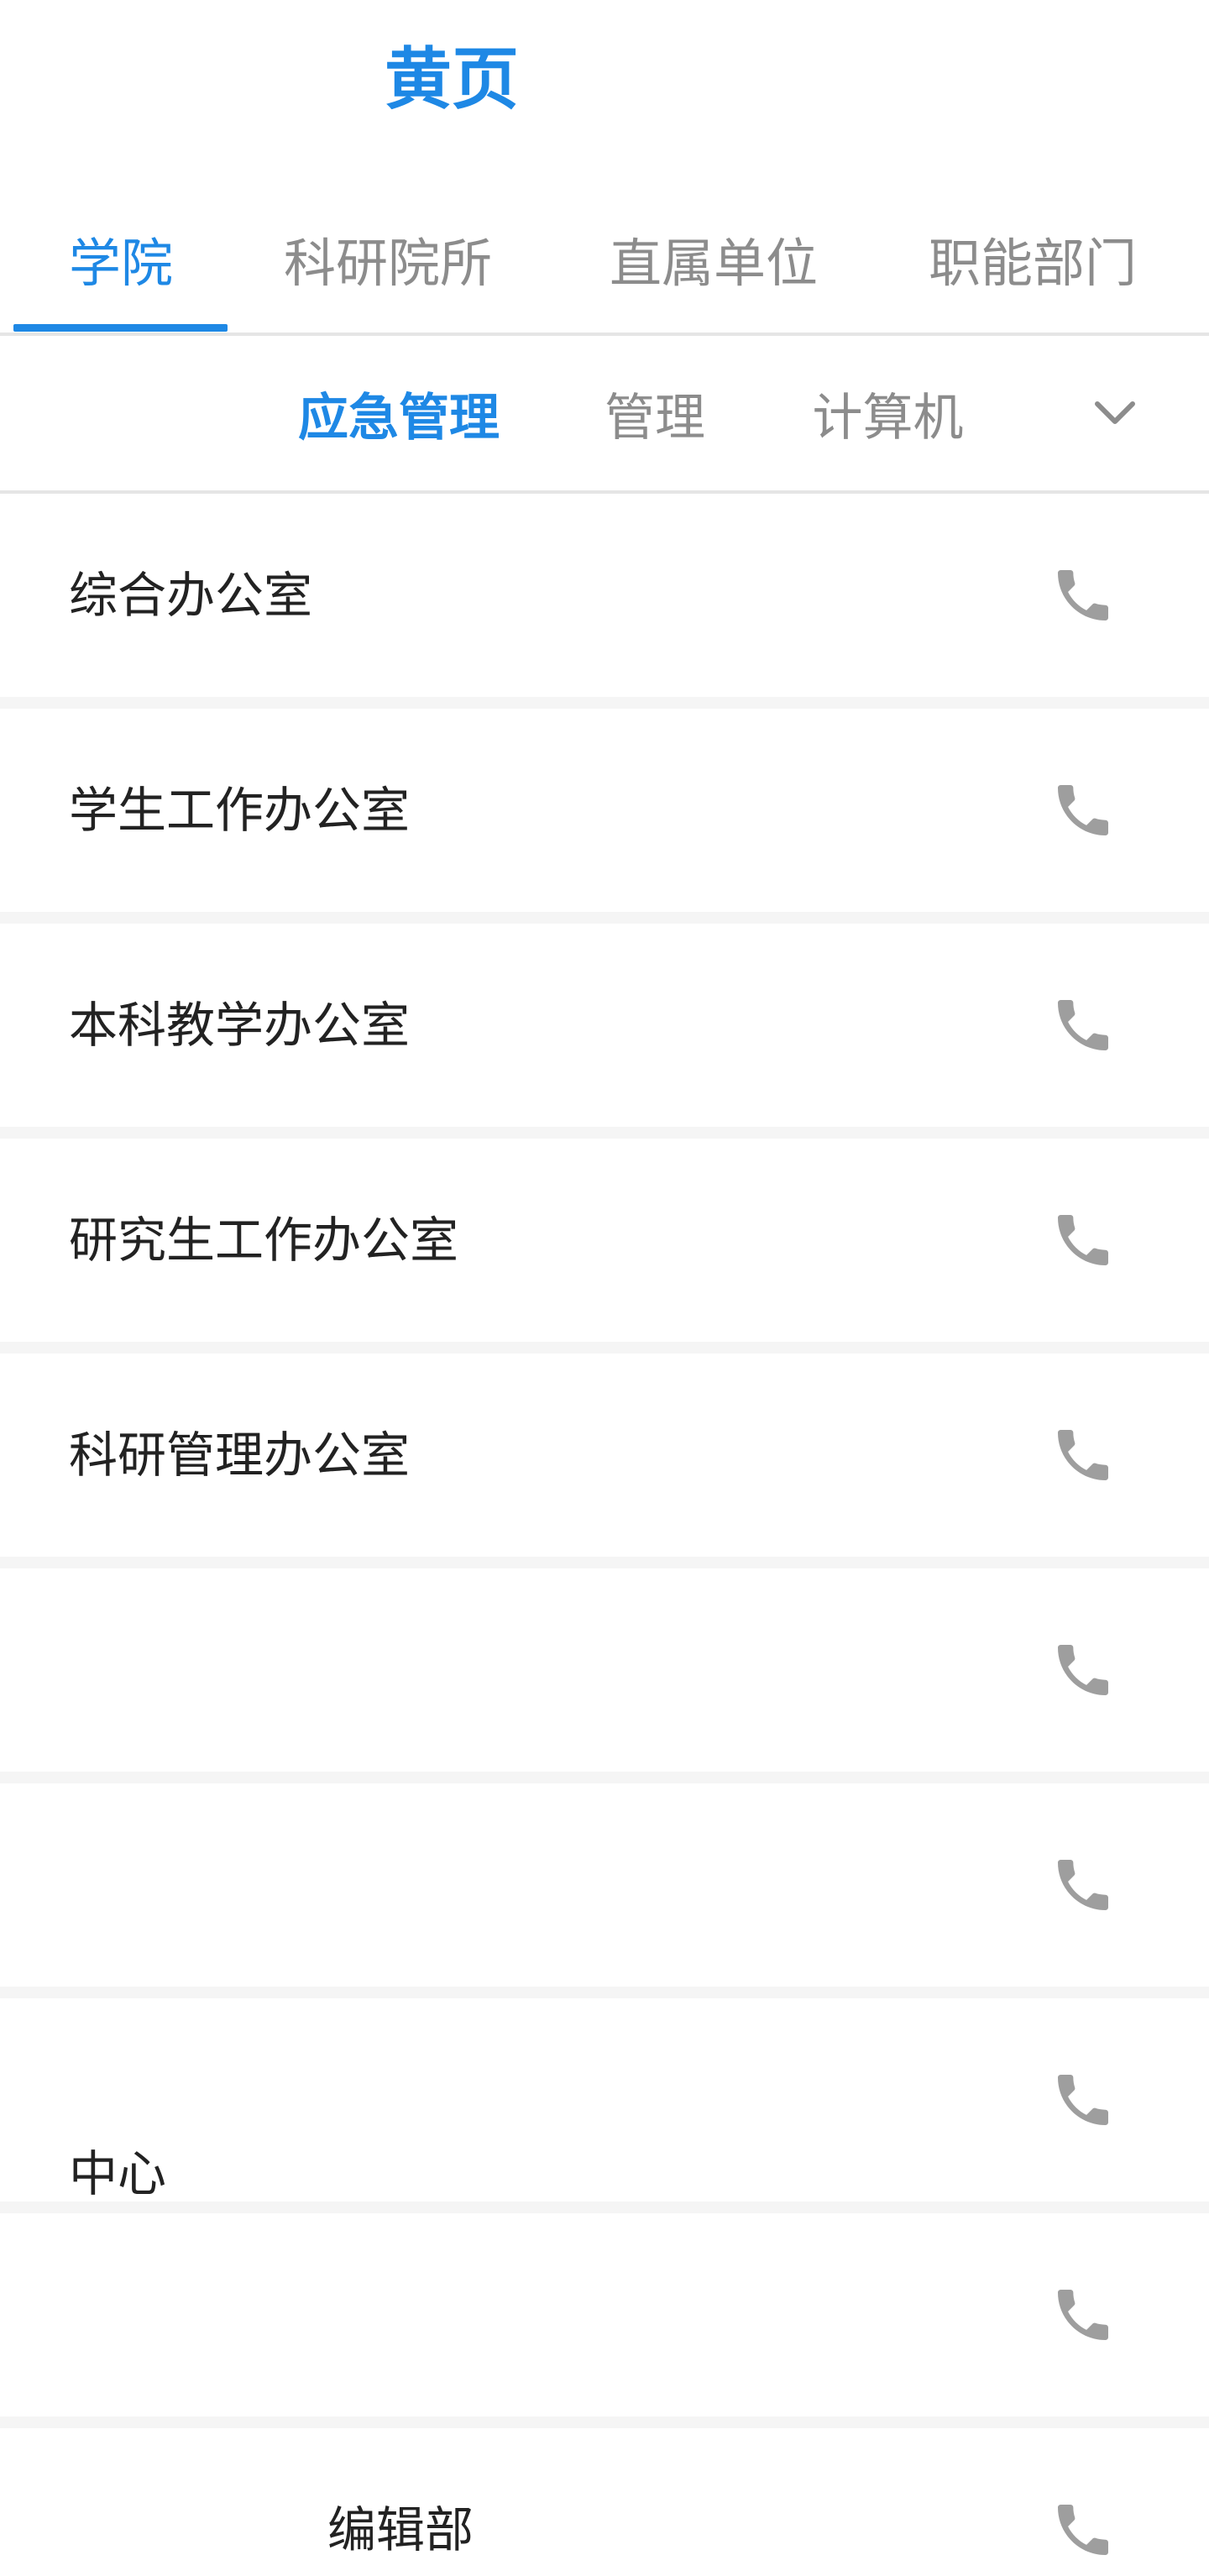 The height and width of the screenshot is (2576, 1209). I want to click on secondary-tab-bar: 应急管理 管理 计算机, so click(604, 415).